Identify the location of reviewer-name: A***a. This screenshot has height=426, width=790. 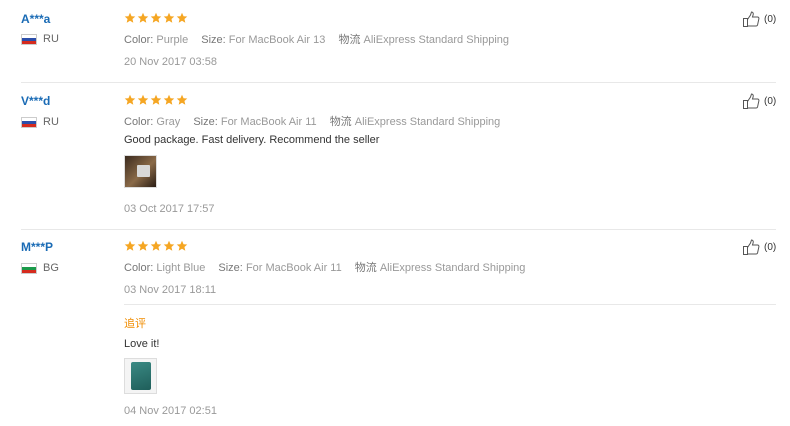
(35, 19).